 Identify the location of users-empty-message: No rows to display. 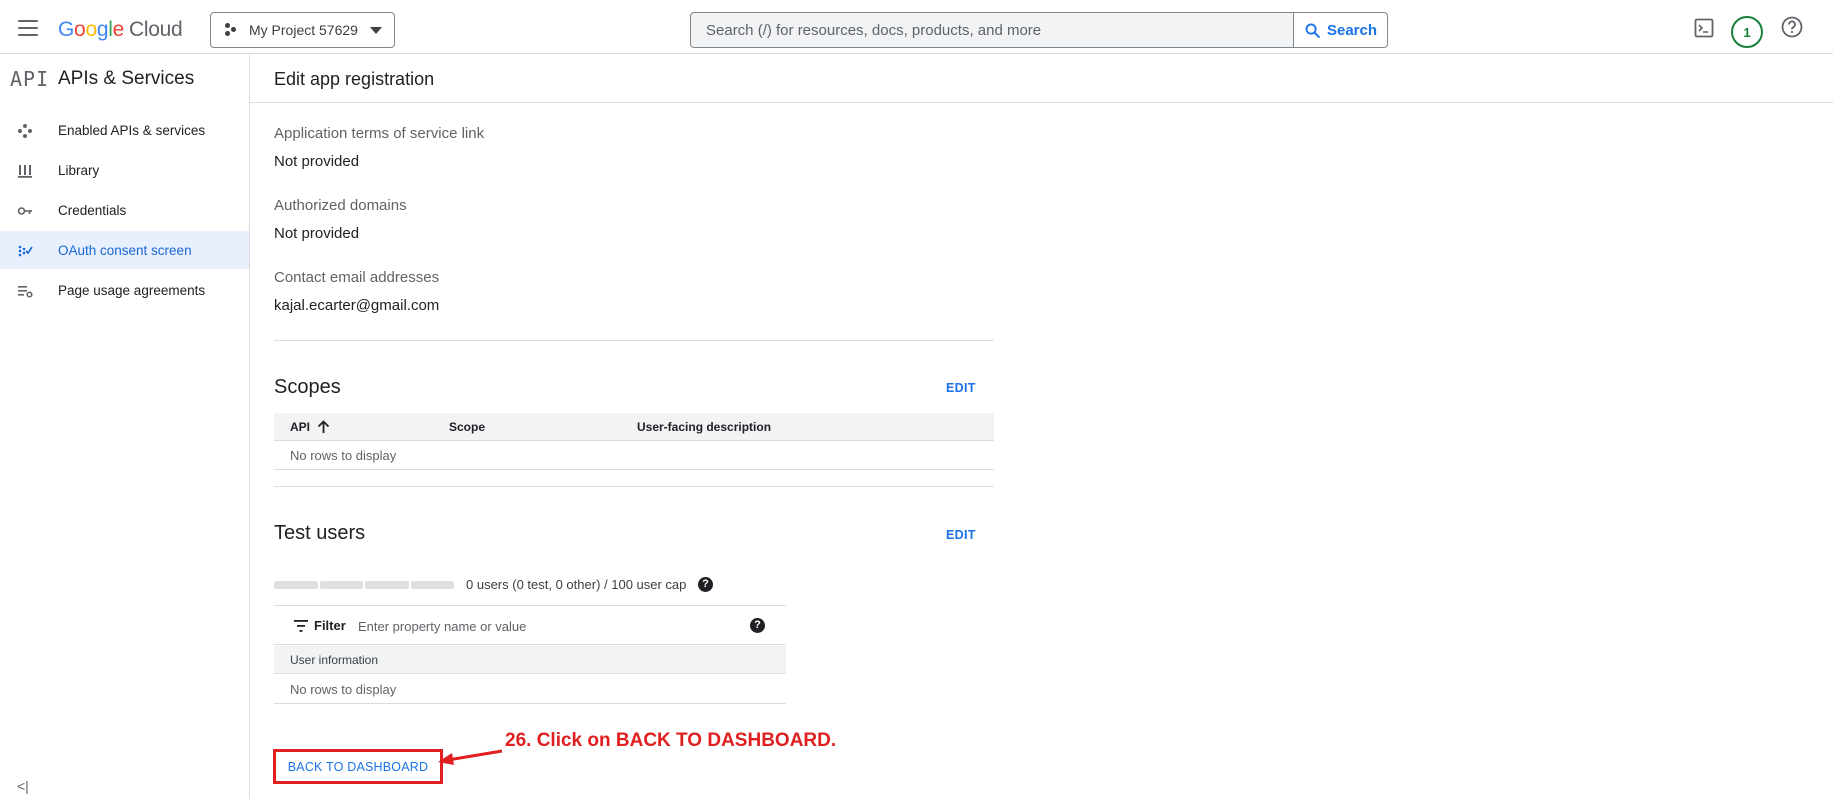
(530, 689).